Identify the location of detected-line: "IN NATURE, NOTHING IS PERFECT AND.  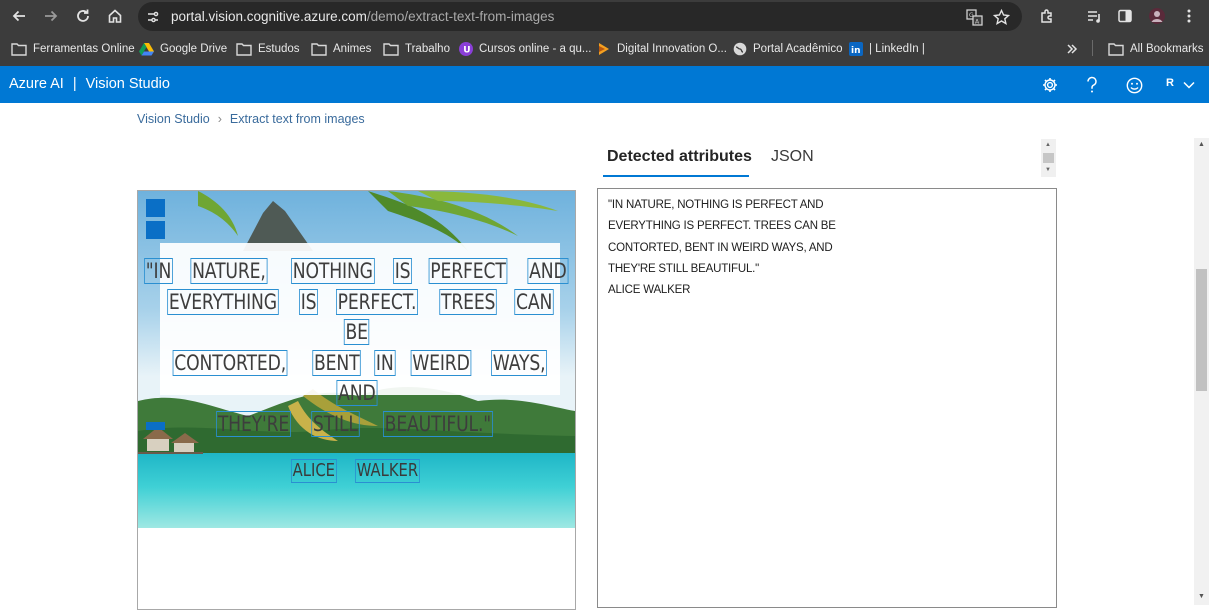
(716, 205).